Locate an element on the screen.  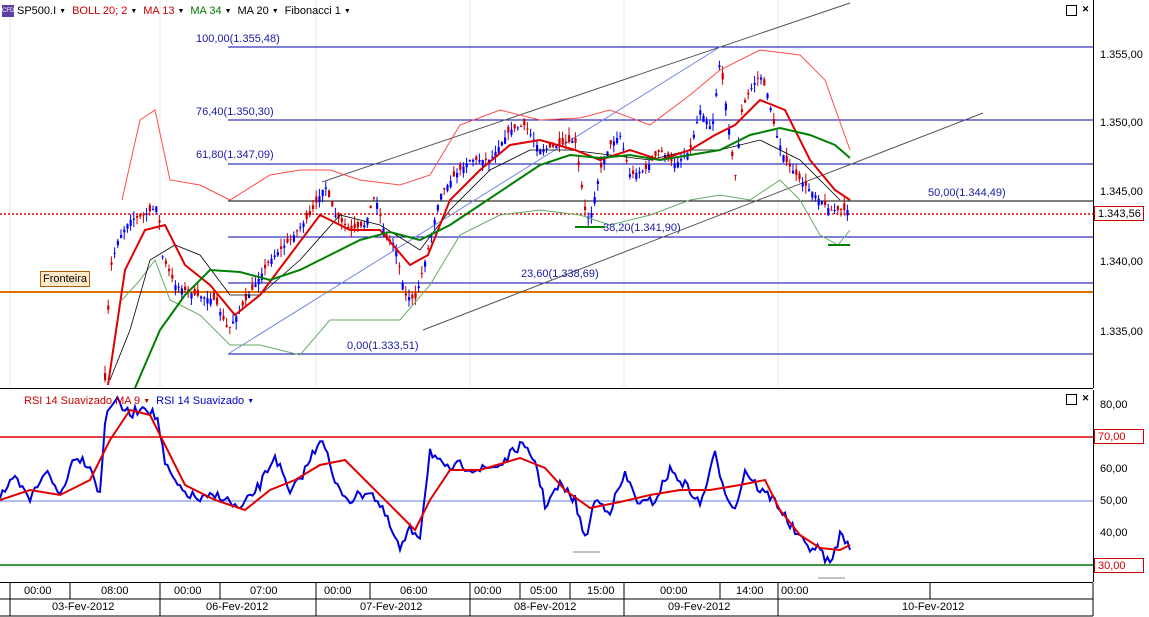
indicator-rsi-ma: RSI 14 Suavizado MA 9 ▼ is located at coordinates (87, 401).